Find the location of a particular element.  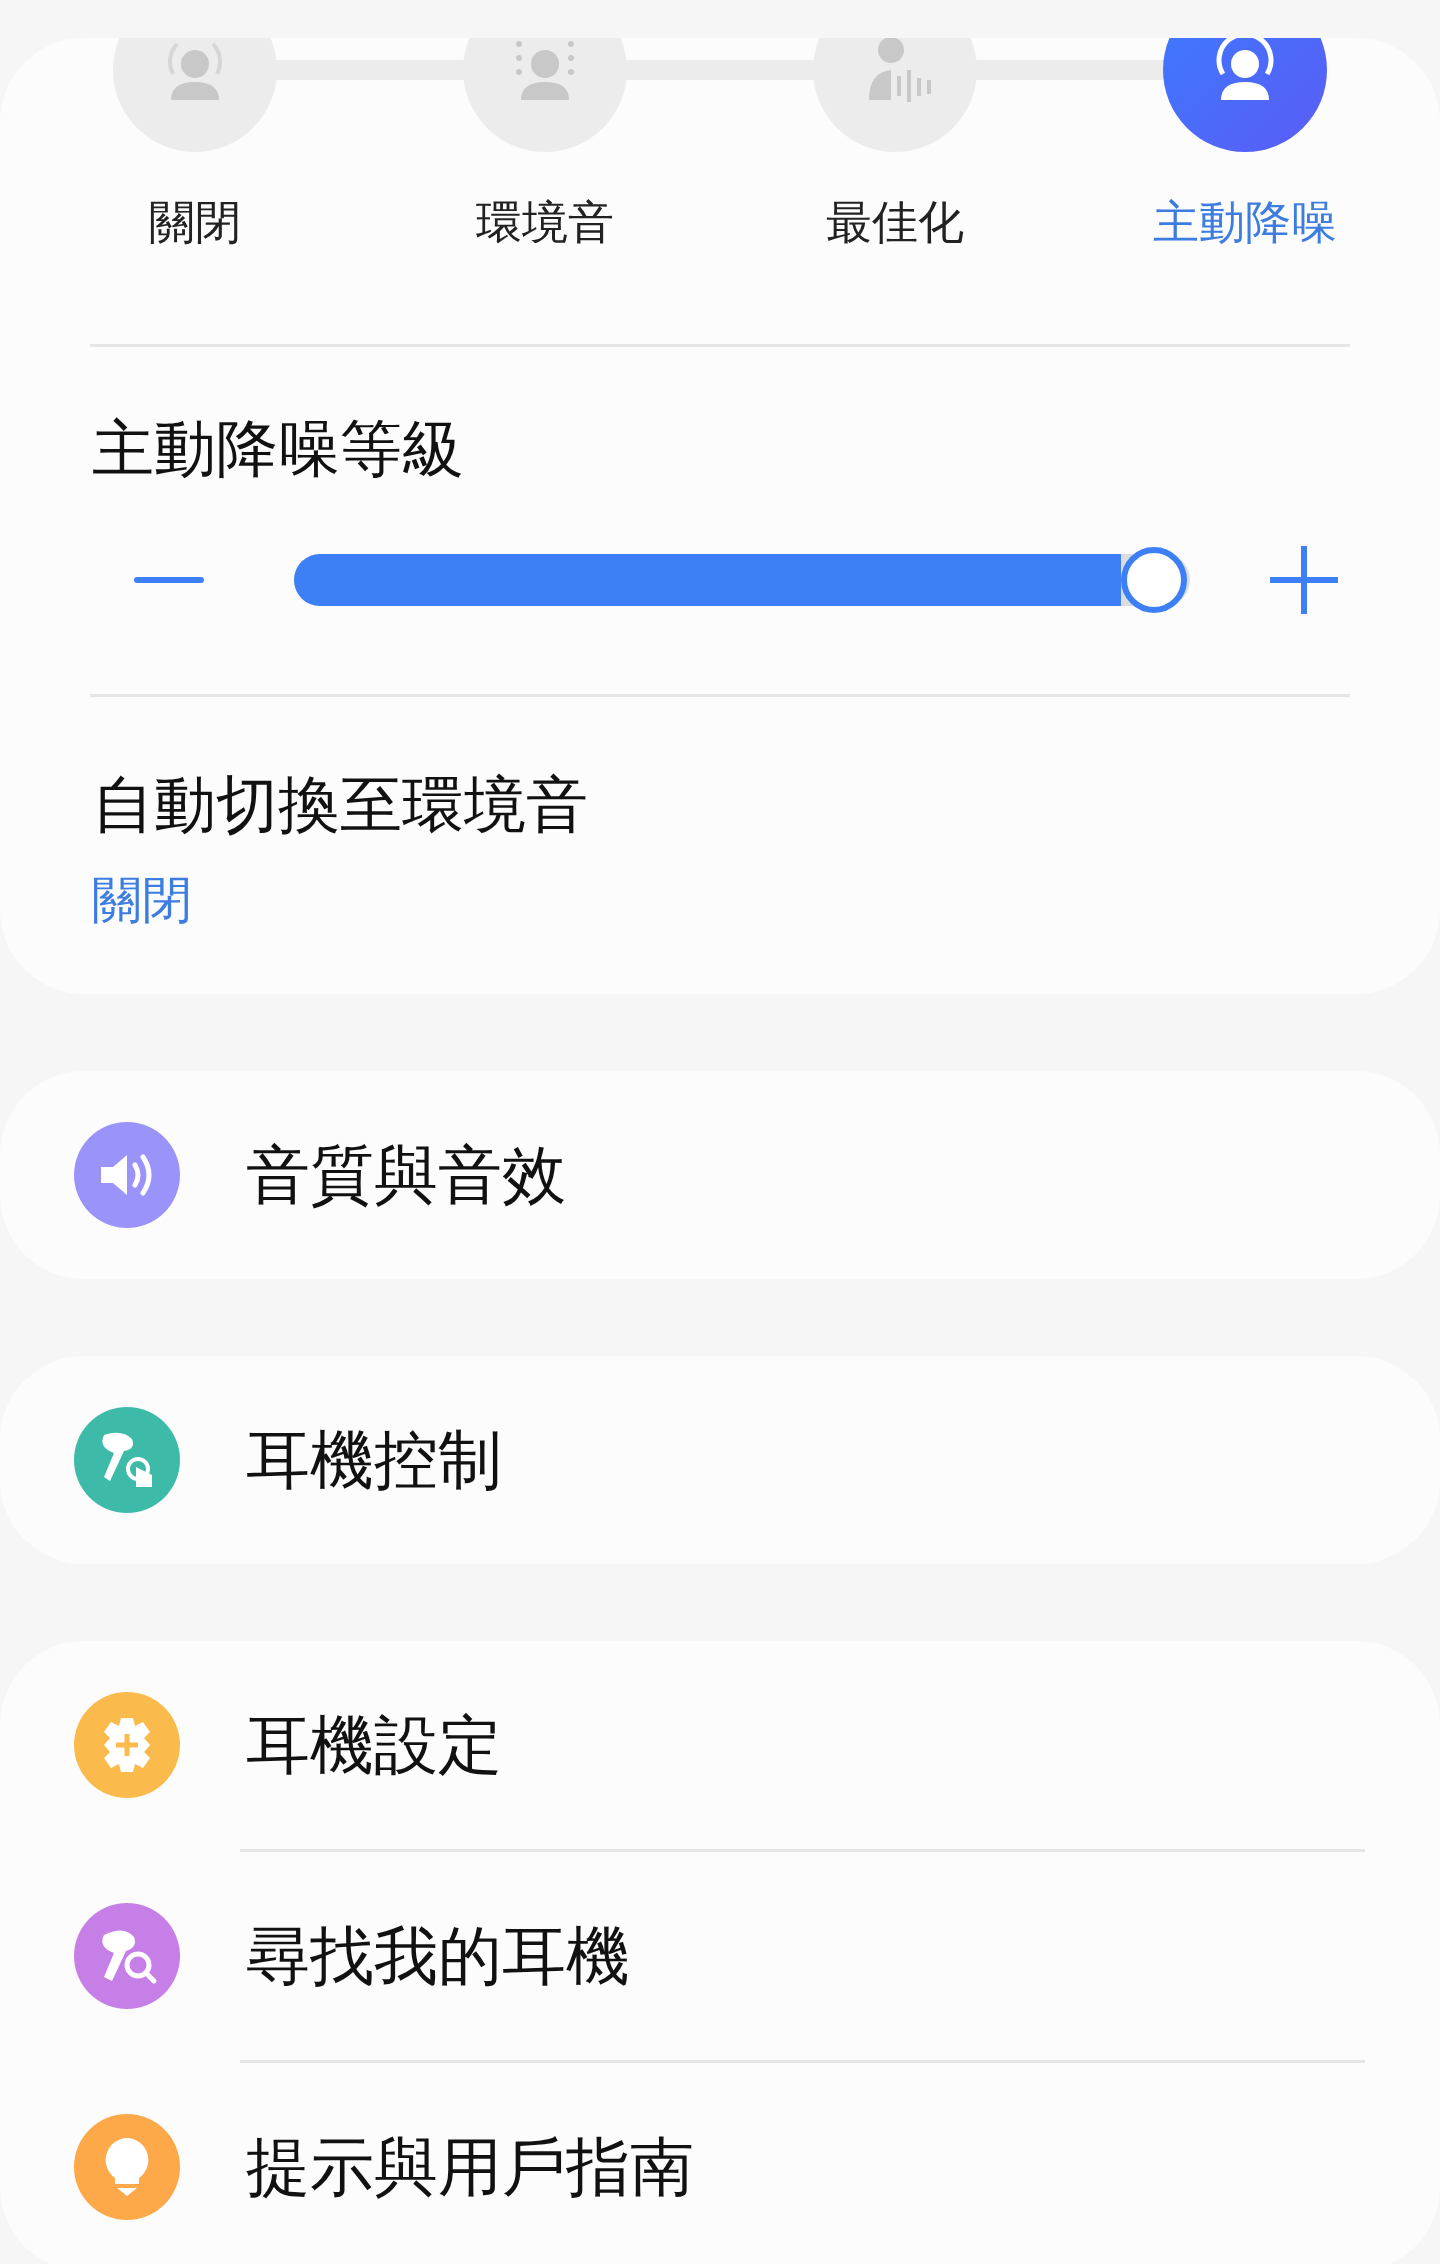

slider-track is located at coordinates (742, 580).